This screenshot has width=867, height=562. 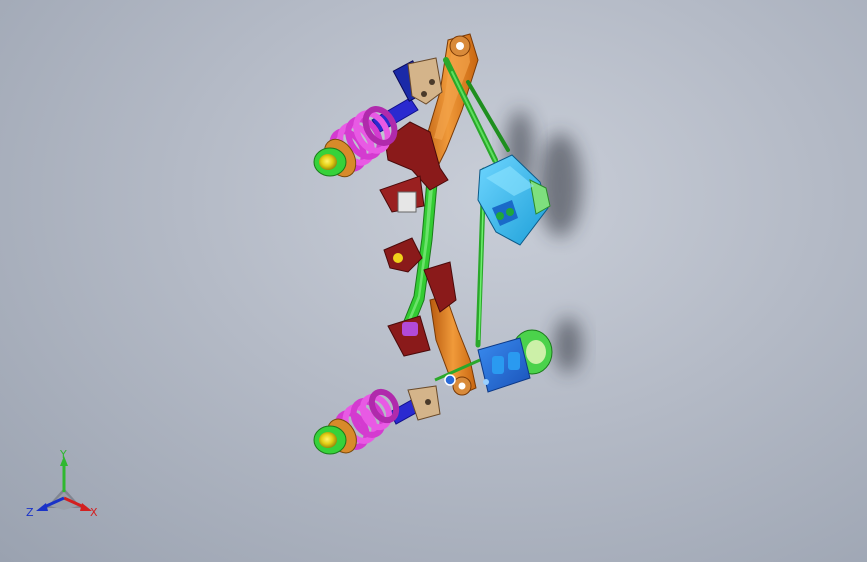 What do you see at coordinates (384, 414) in the screenshot?
I see `lower-shock-absorber` at bounding box center [384, 414].